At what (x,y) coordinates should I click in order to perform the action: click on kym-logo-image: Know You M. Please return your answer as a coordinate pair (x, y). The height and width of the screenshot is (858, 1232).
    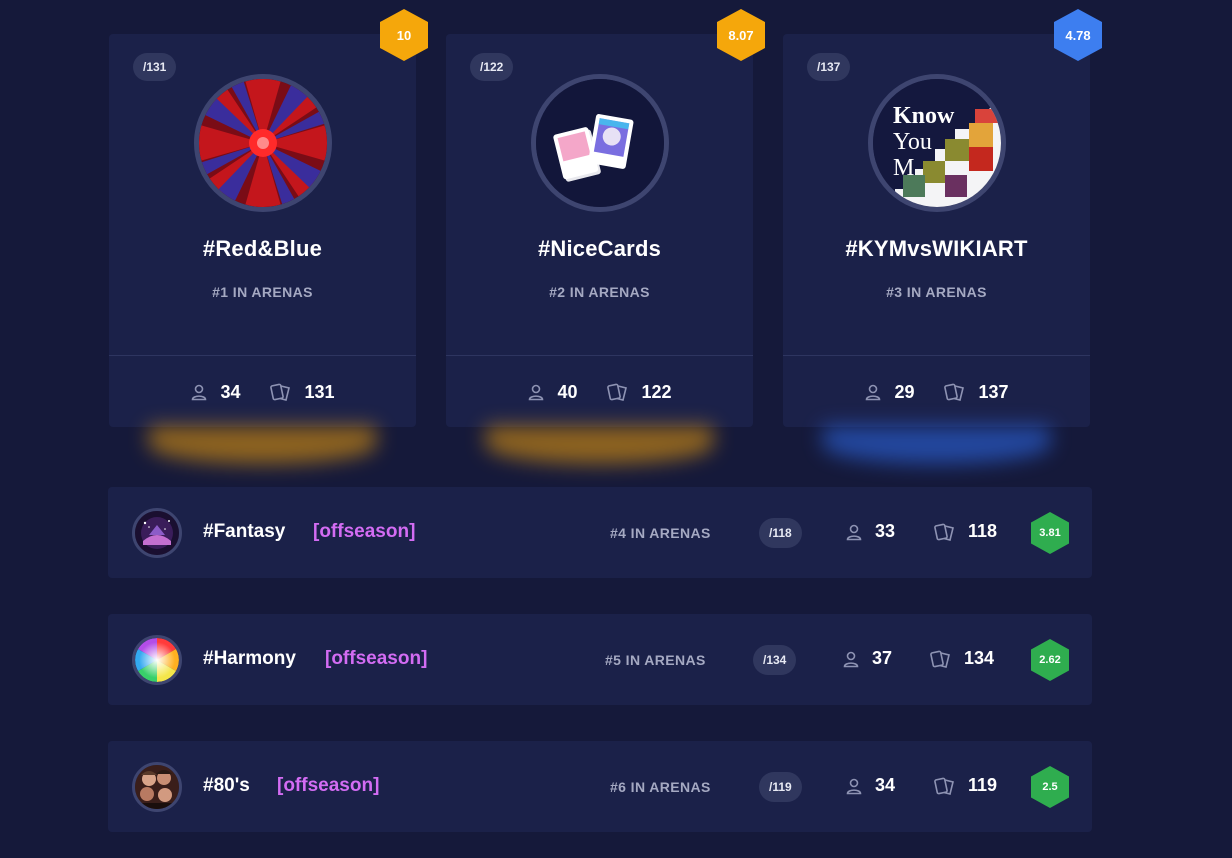
    Looking at the image, I should click on (937, 143).